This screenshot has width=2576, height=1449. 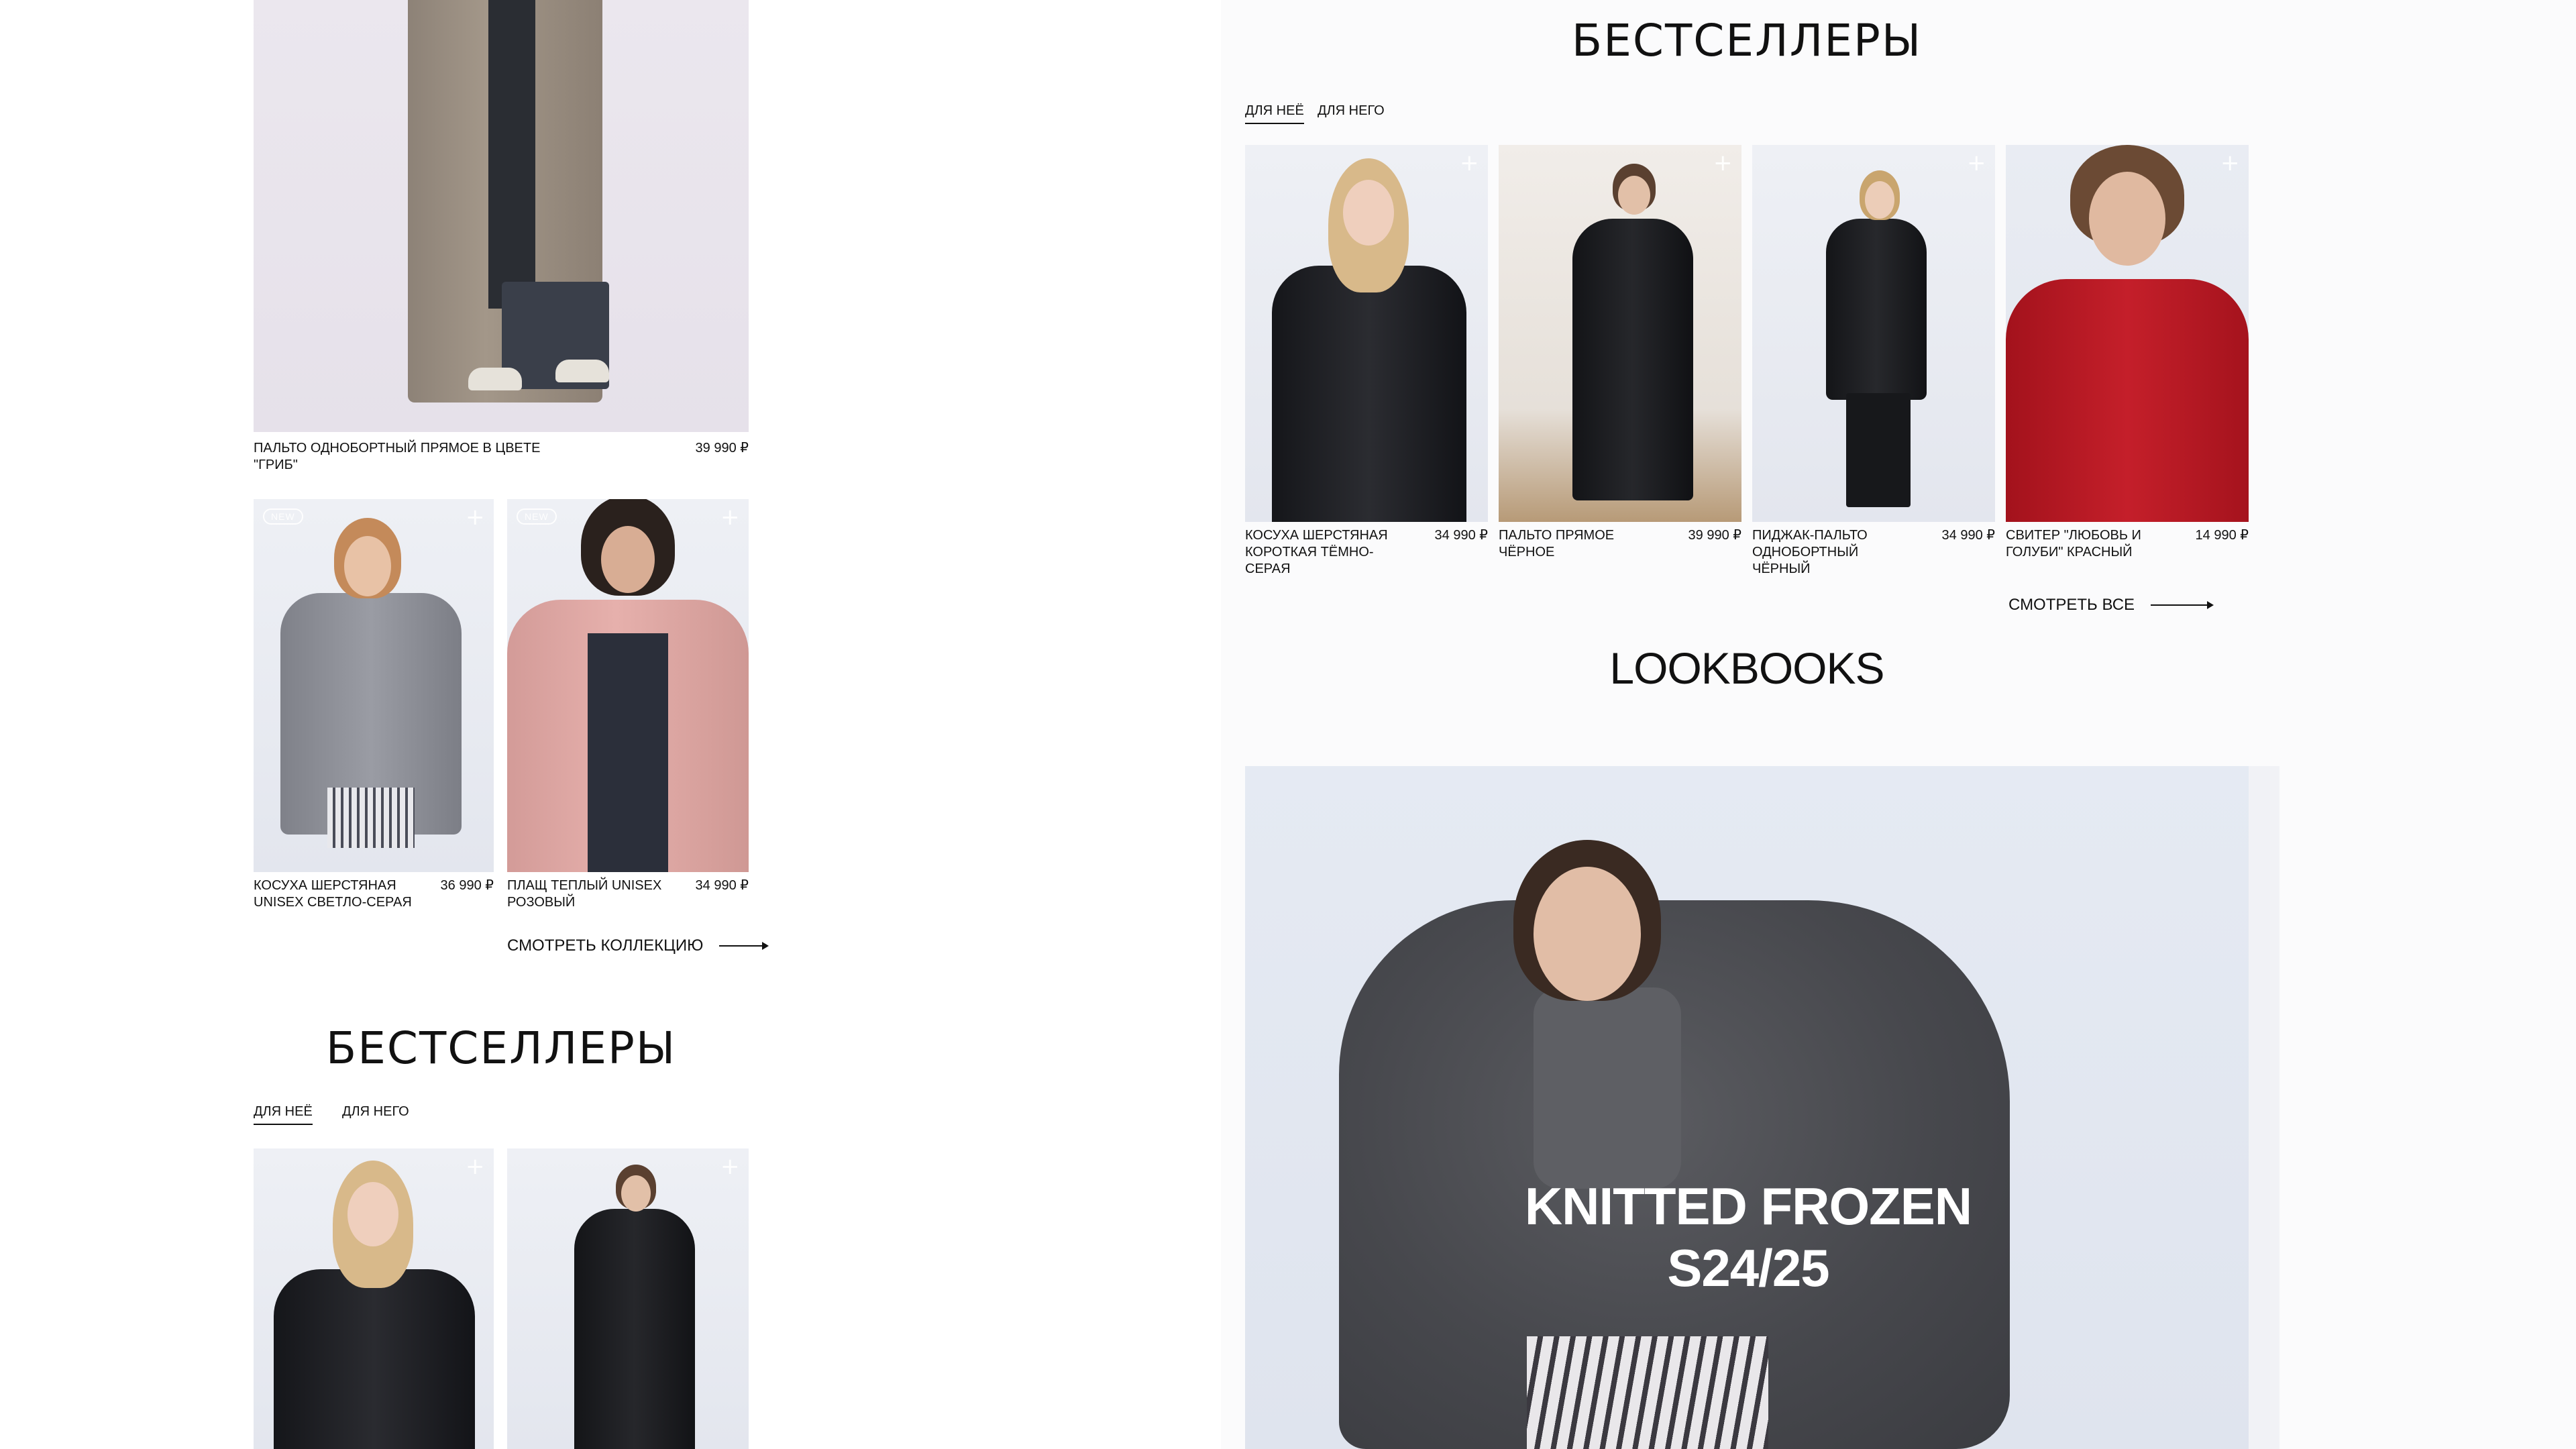 I want to click on coat-inner-dark, so click(x=511, y=154).